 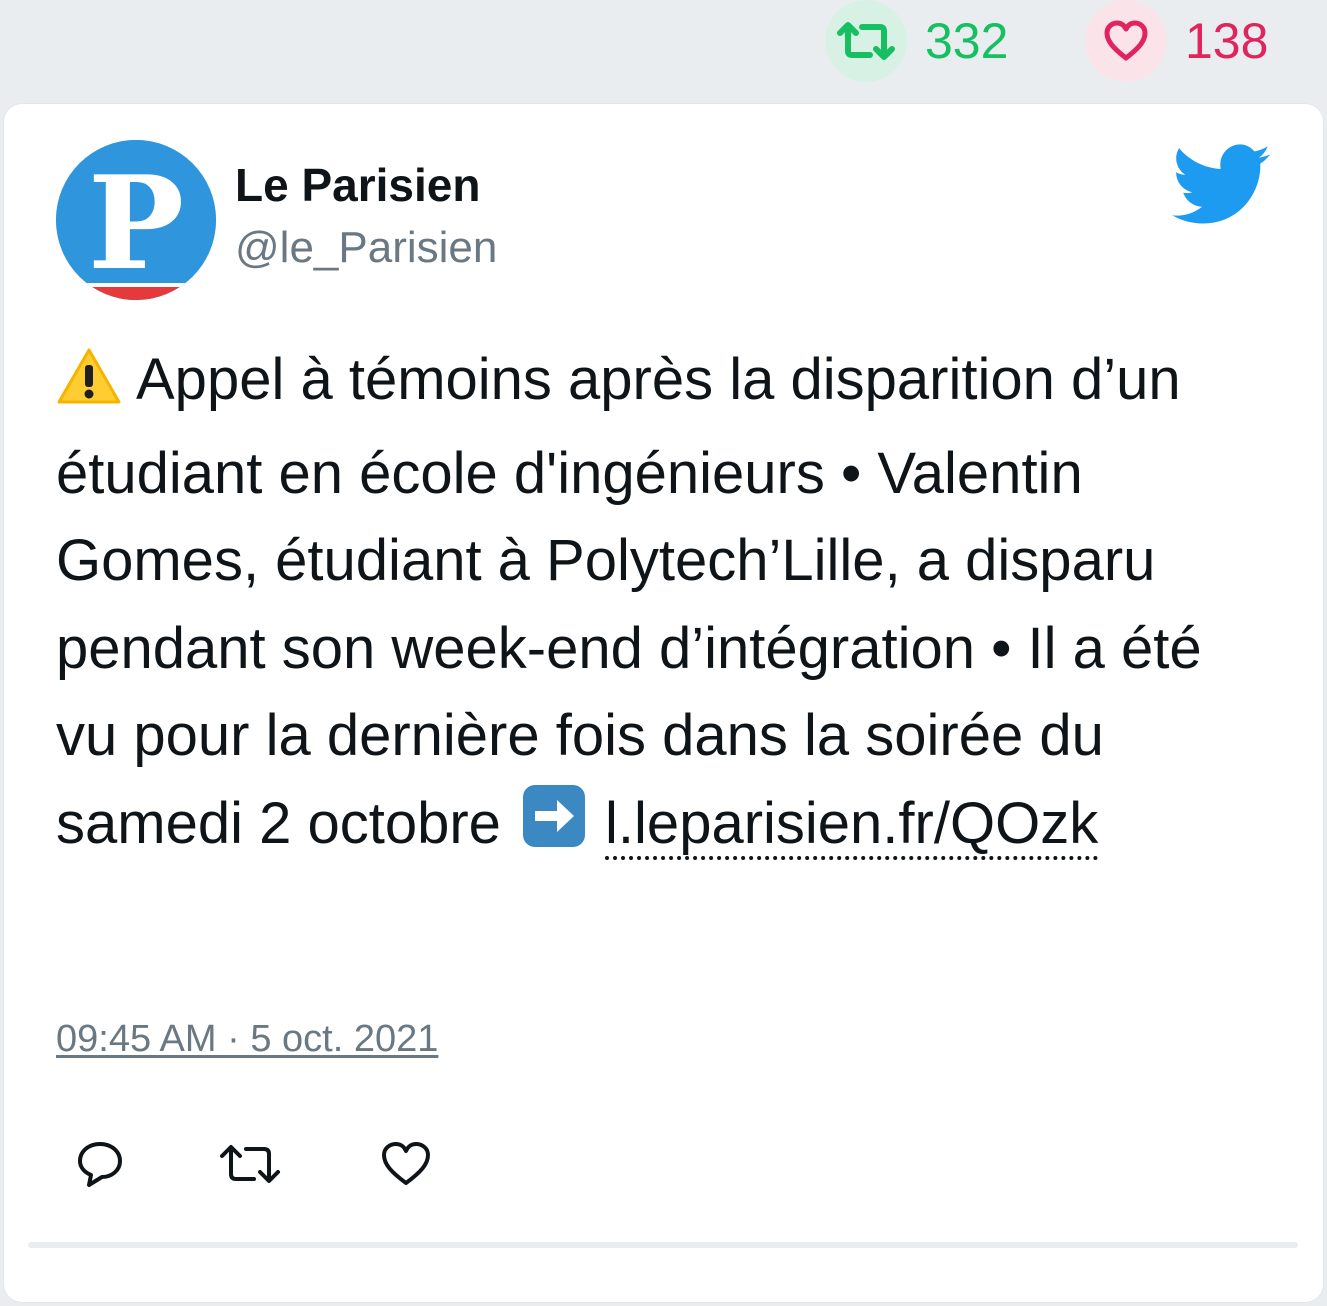 What do you see at coordinates (89, 386) in the screenshot?
I see `warning-icon` at bounding box center [89, 386].